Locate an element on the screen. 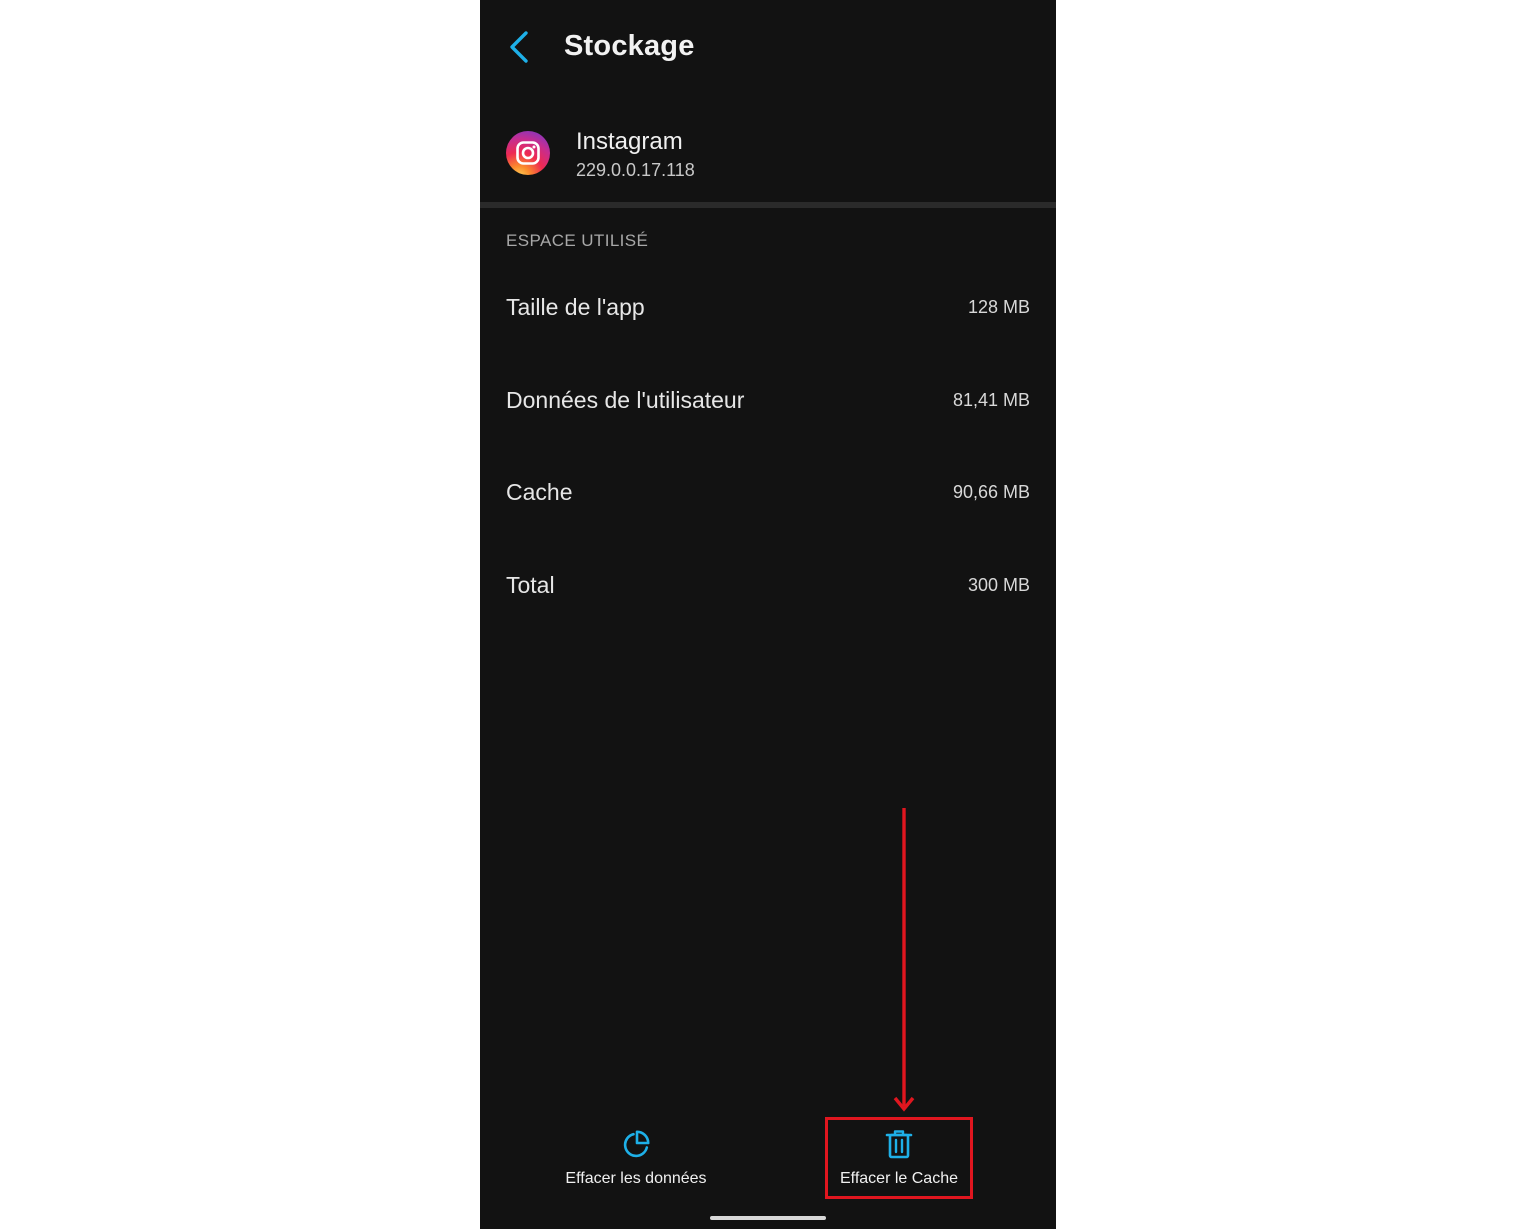 This screenshot has width=1536, height=1229. back-button is located at coordinates (520, 48).